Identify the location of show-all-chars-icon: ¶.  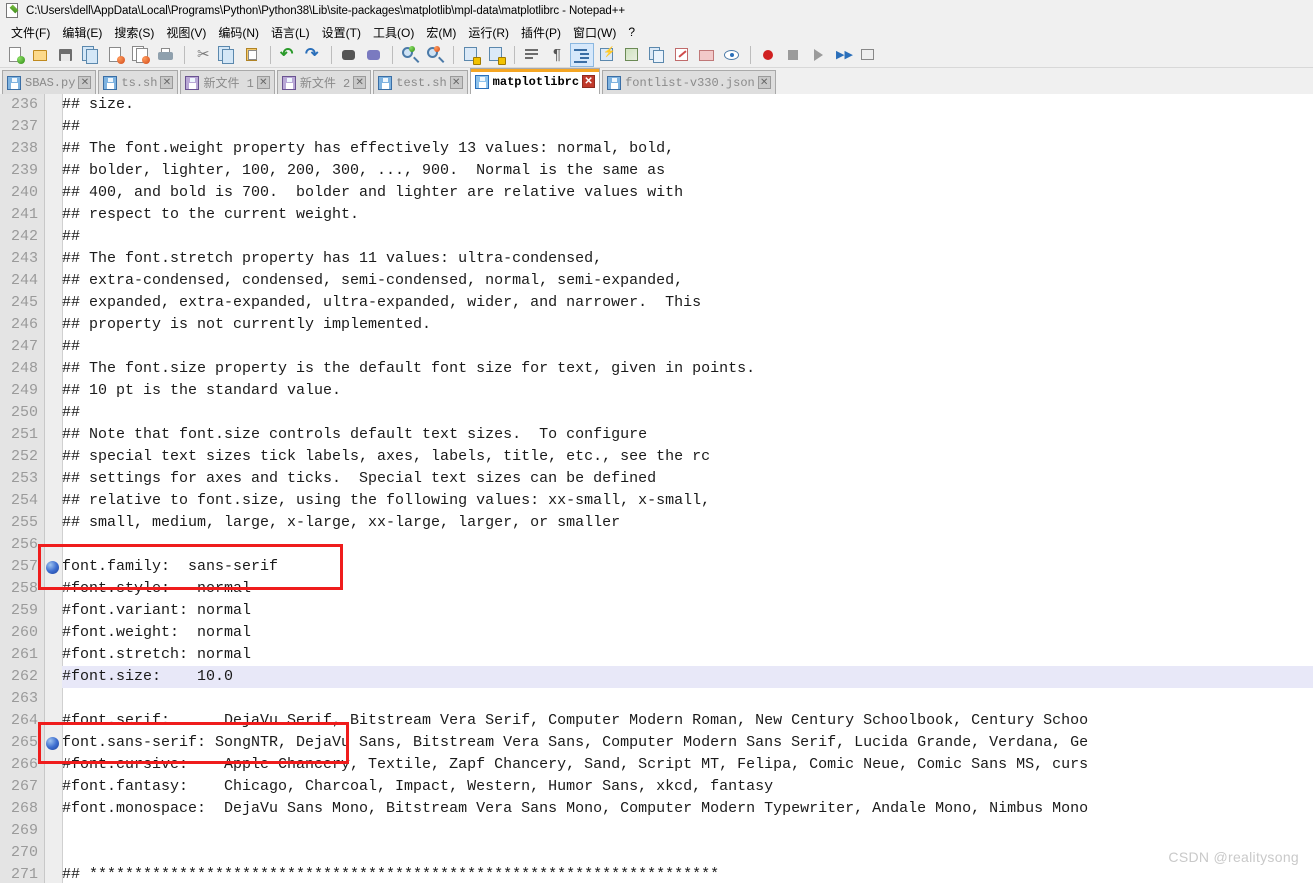
(557, 55).